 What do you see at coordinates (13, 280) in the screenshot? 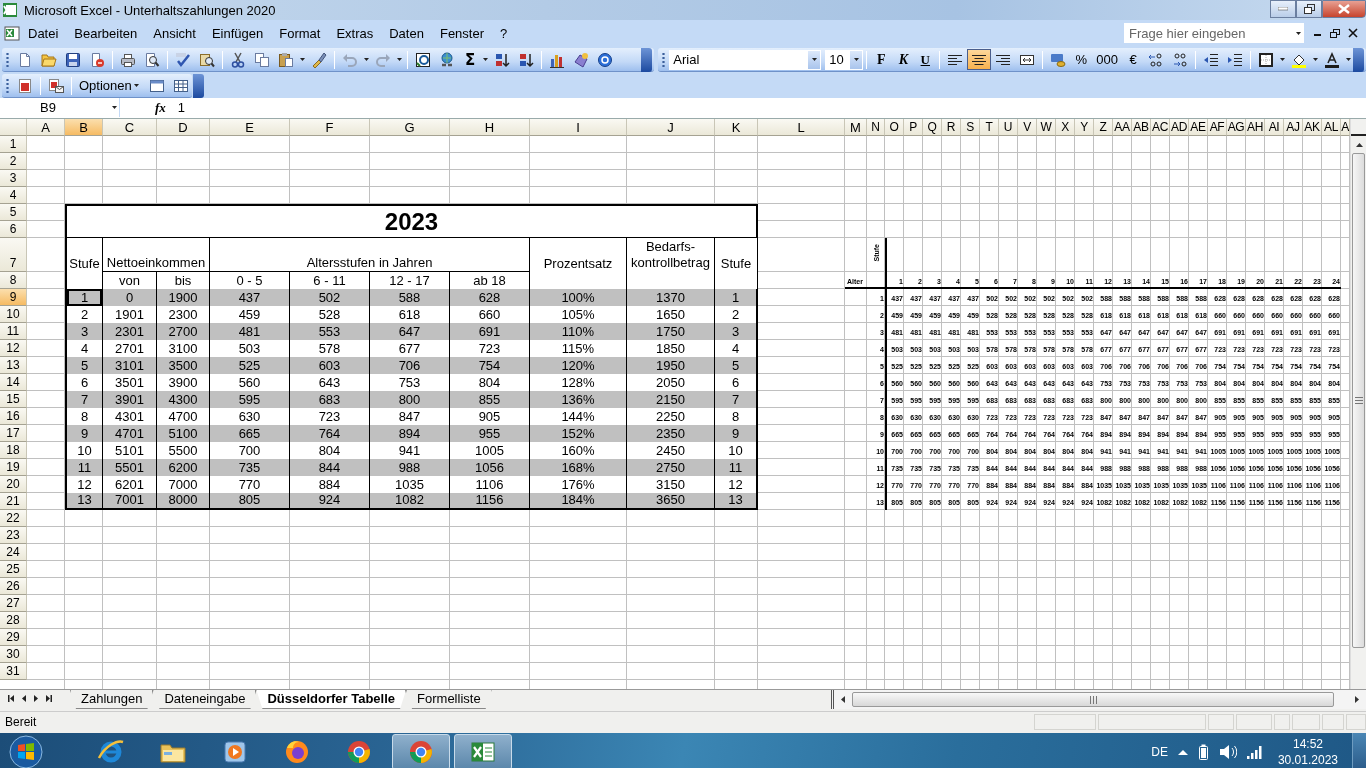
I see `row-header: 8` at bounding box center [13, 280].